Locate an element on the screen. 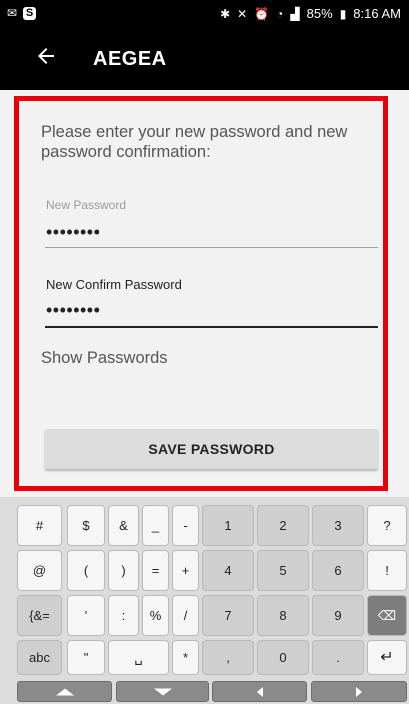  key-1: 1 is located at coordinates (228, 525).